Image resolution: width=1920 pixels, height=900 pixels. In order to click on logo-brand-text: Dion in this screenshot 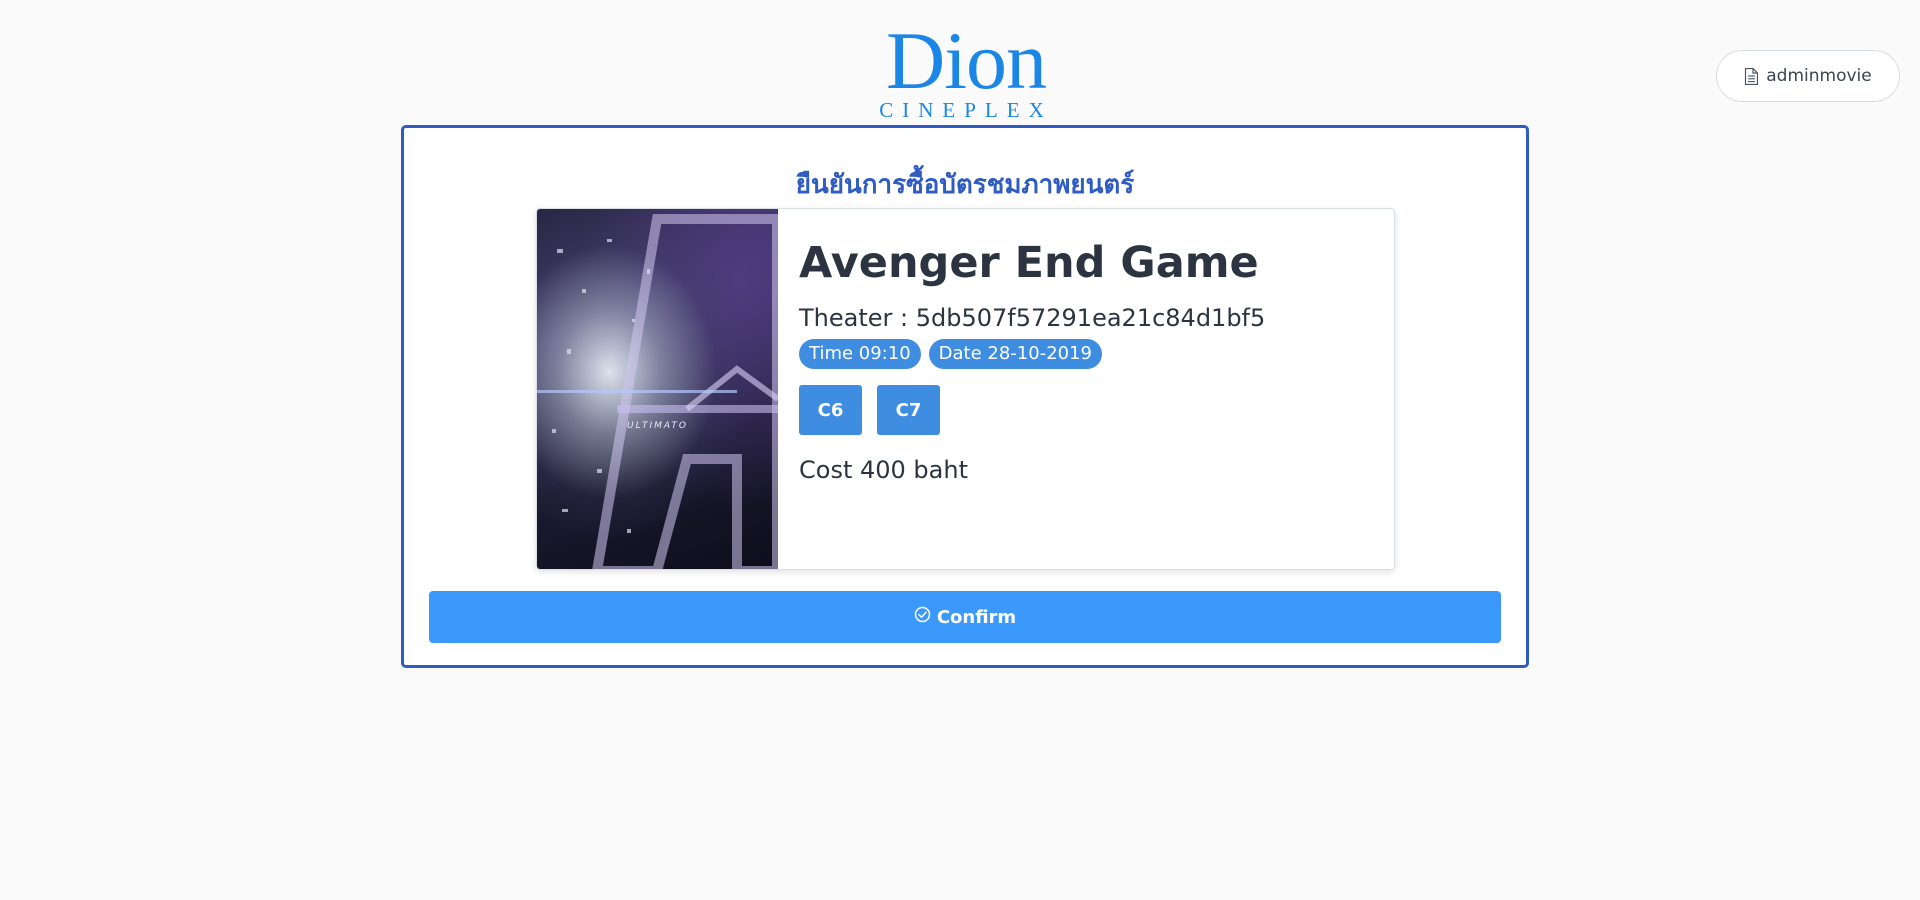, I will do `click(966, 60)`.